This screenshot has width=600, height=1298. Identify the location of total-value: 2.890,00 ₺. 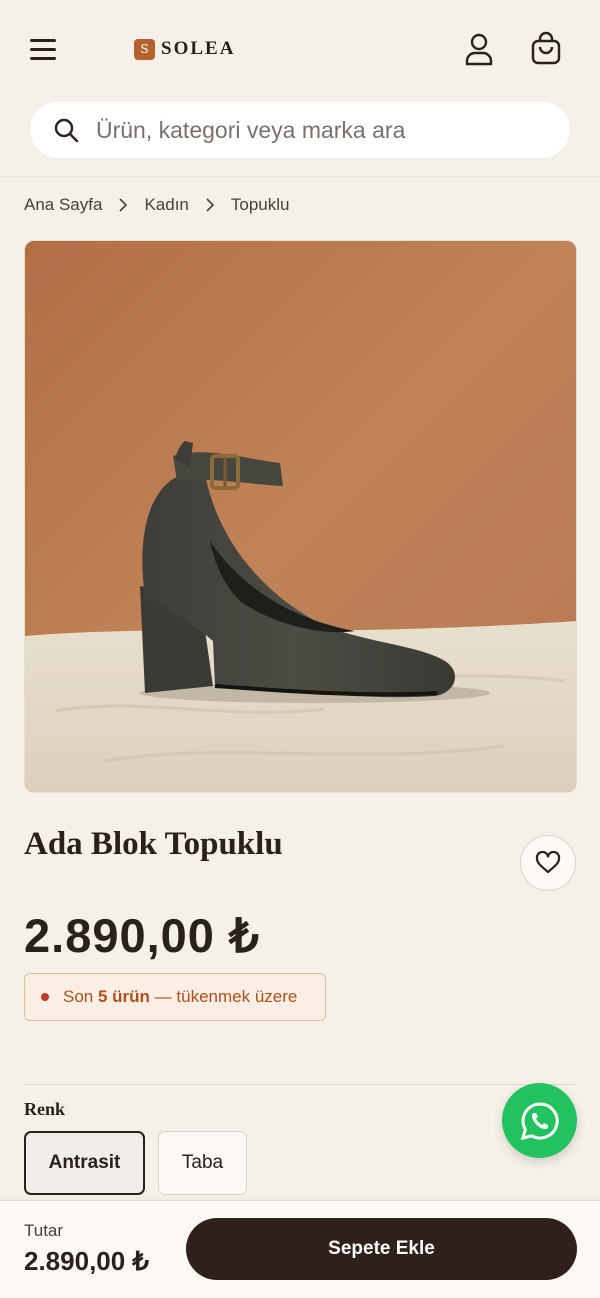
(86, 1261).